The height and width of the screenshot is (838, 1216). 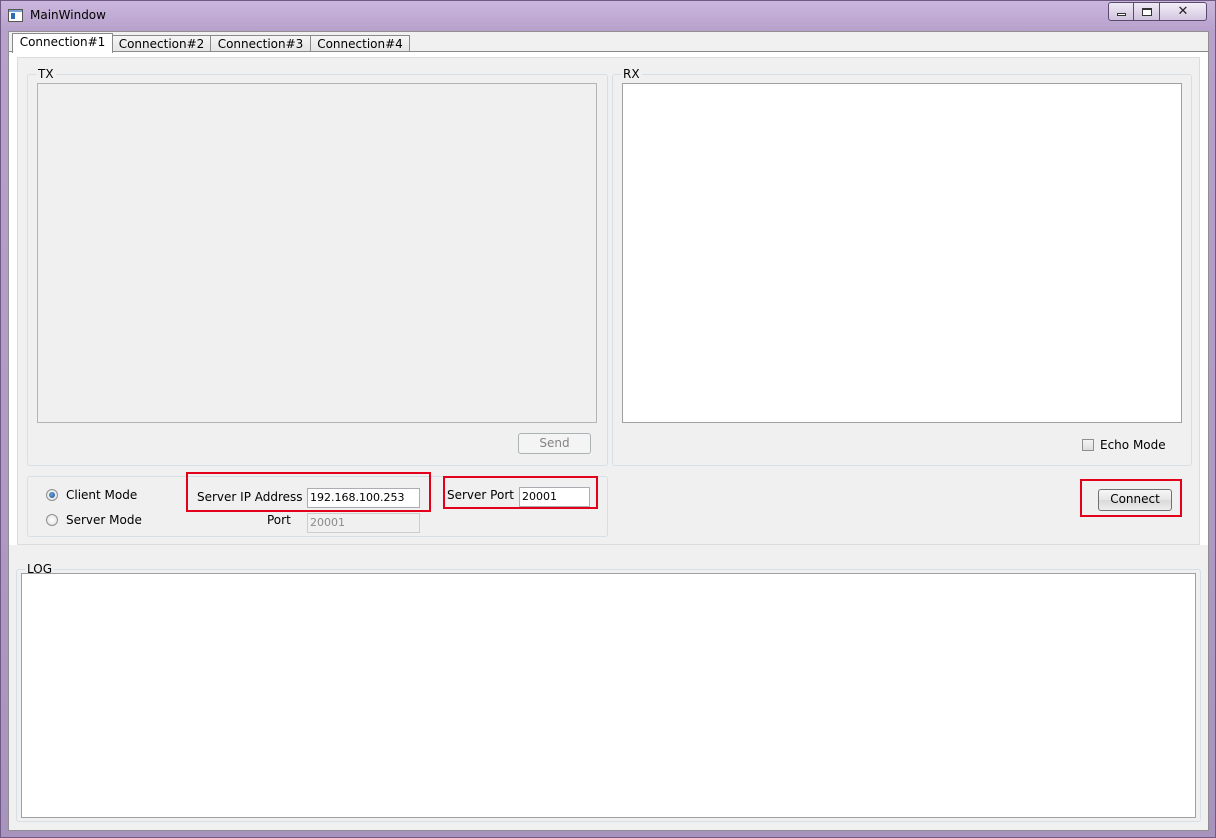 I want to click on caption-buttons: ✕, so click(x=1157, y=11).